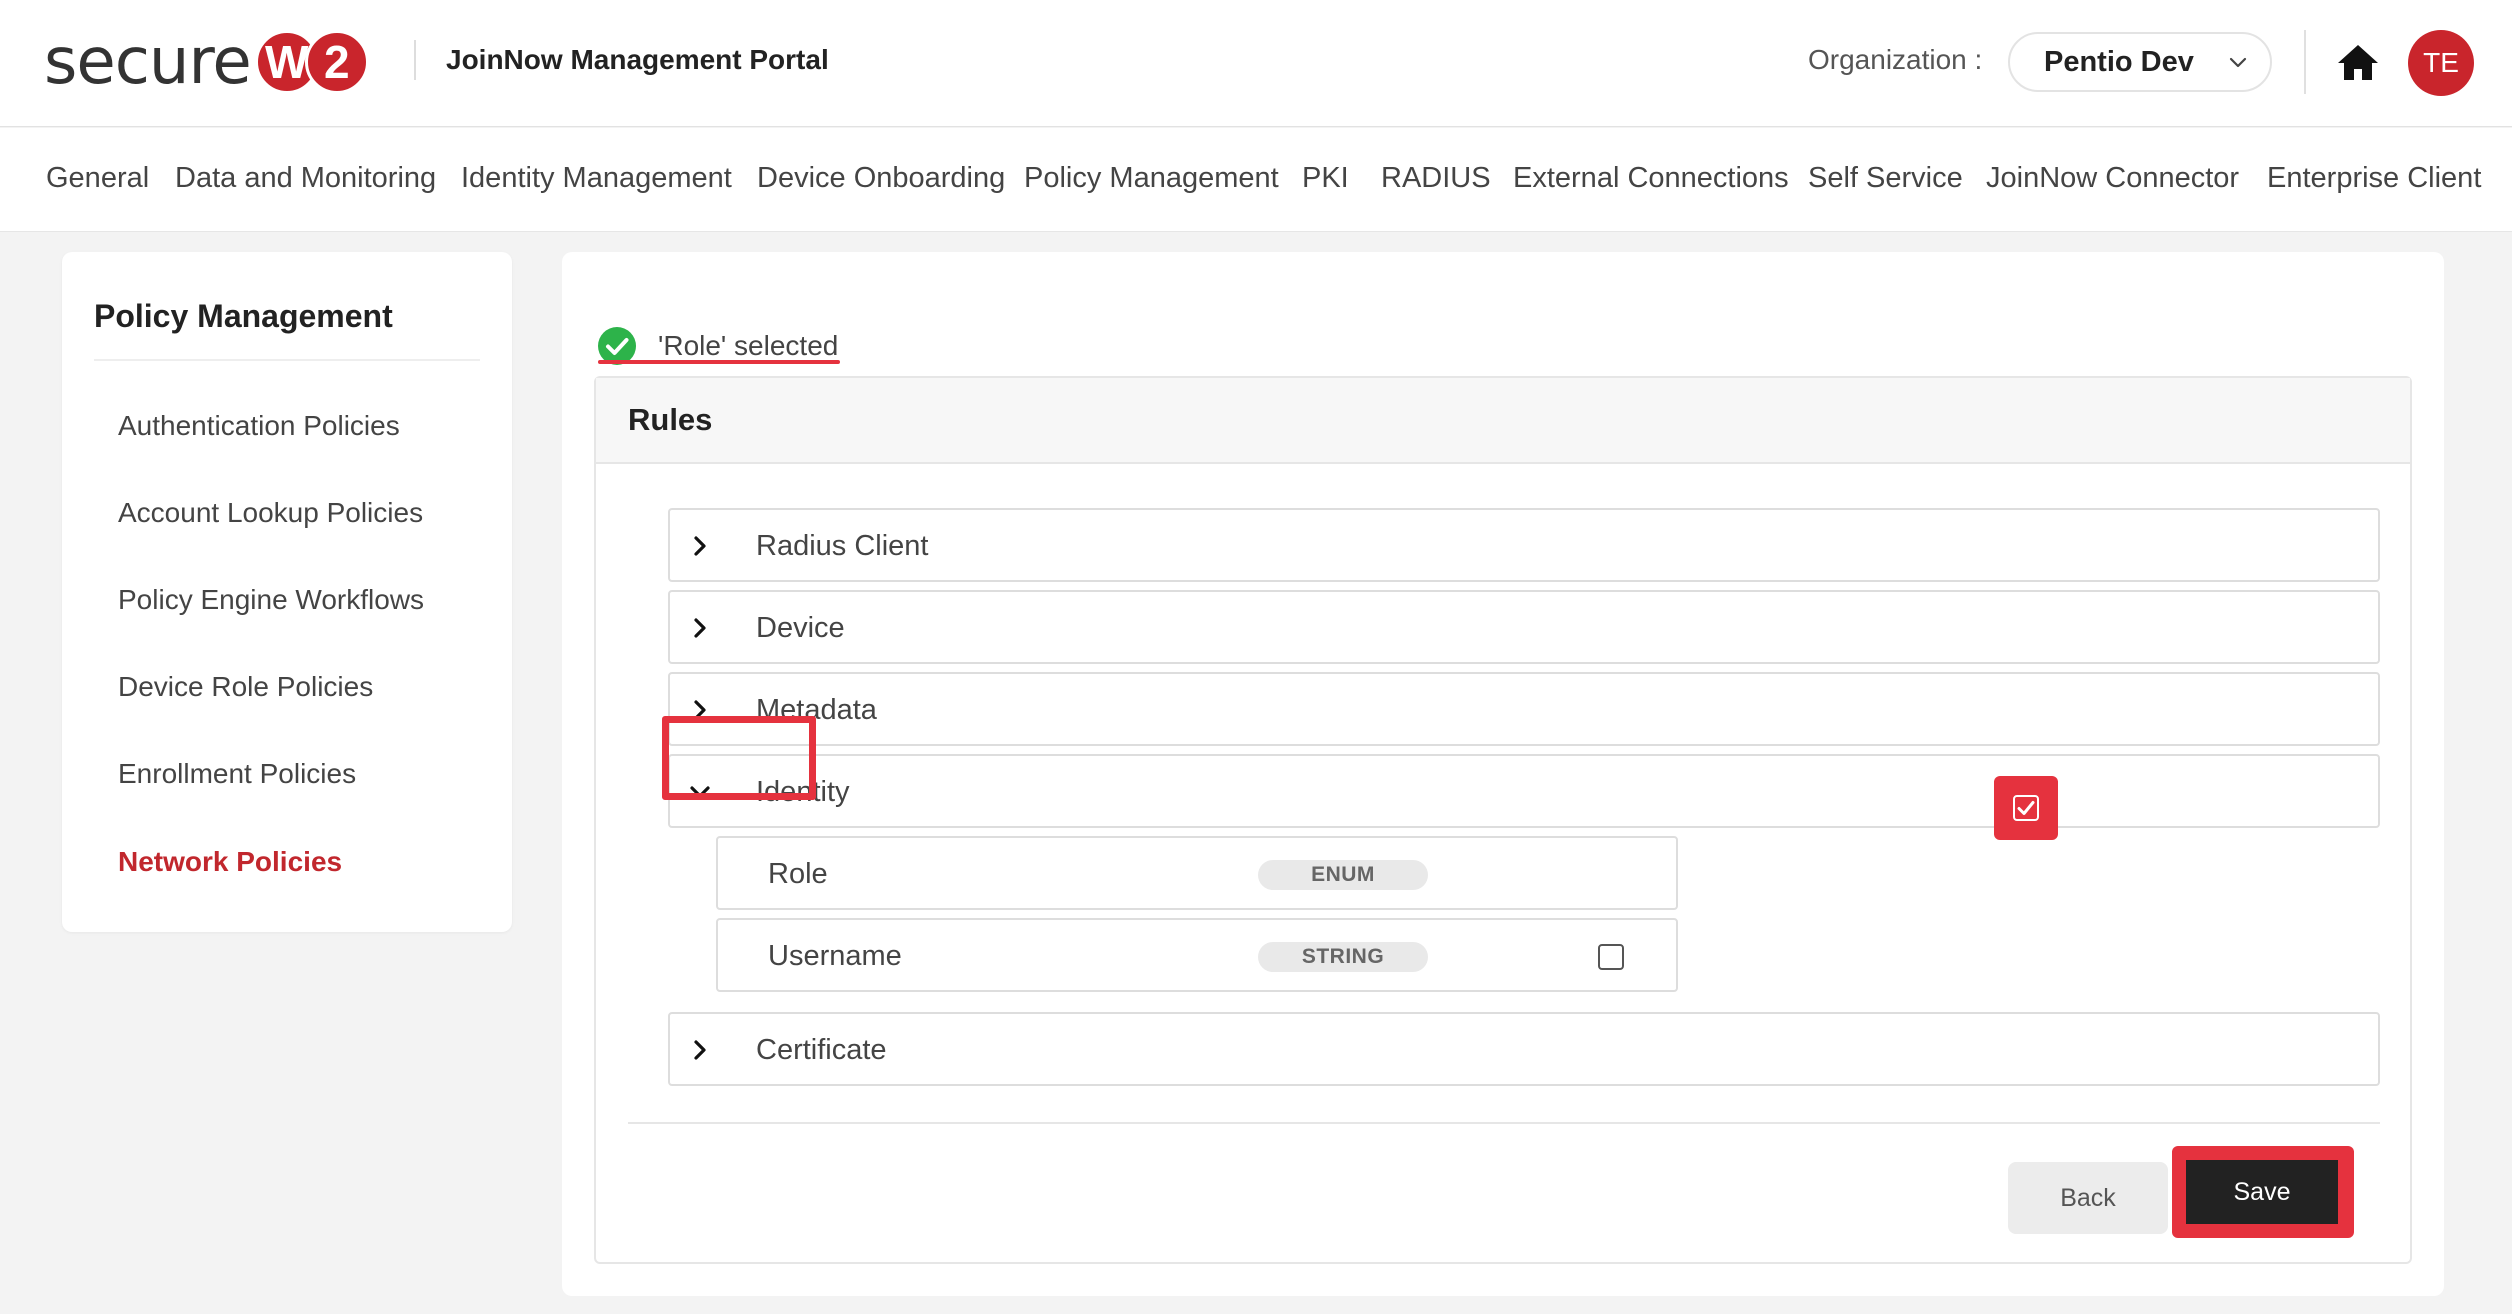 The image size is (2512, 1314). Describe the element at coordinates (739, 758) in the screenshot. I see `identity-highlight-annotation` at that location.